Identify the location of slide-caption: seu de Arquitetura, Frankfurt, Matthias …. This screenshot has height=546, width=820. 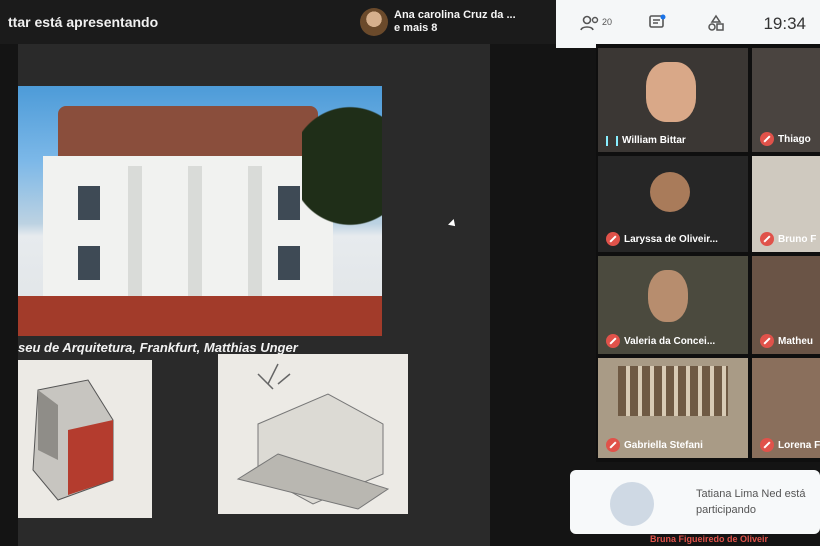
(158, 347).